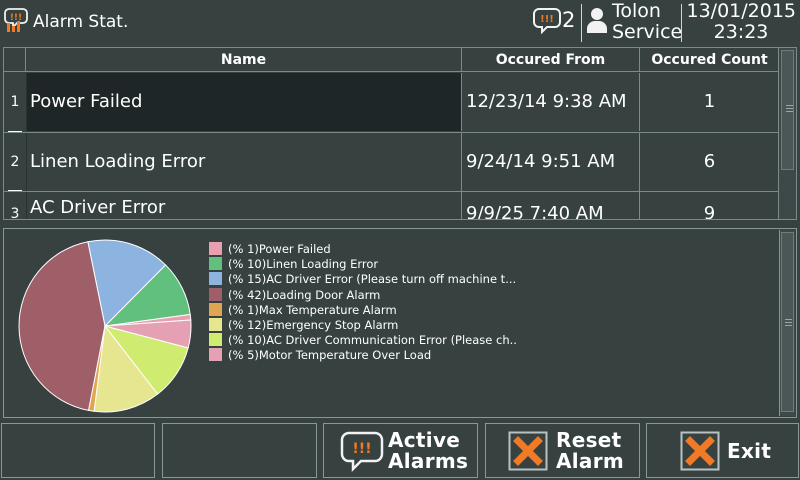  Describe the element at coordinates (484, 295) in the screenshot. I see `legend-item: (% 42)Loading Door Alarm` at that location.